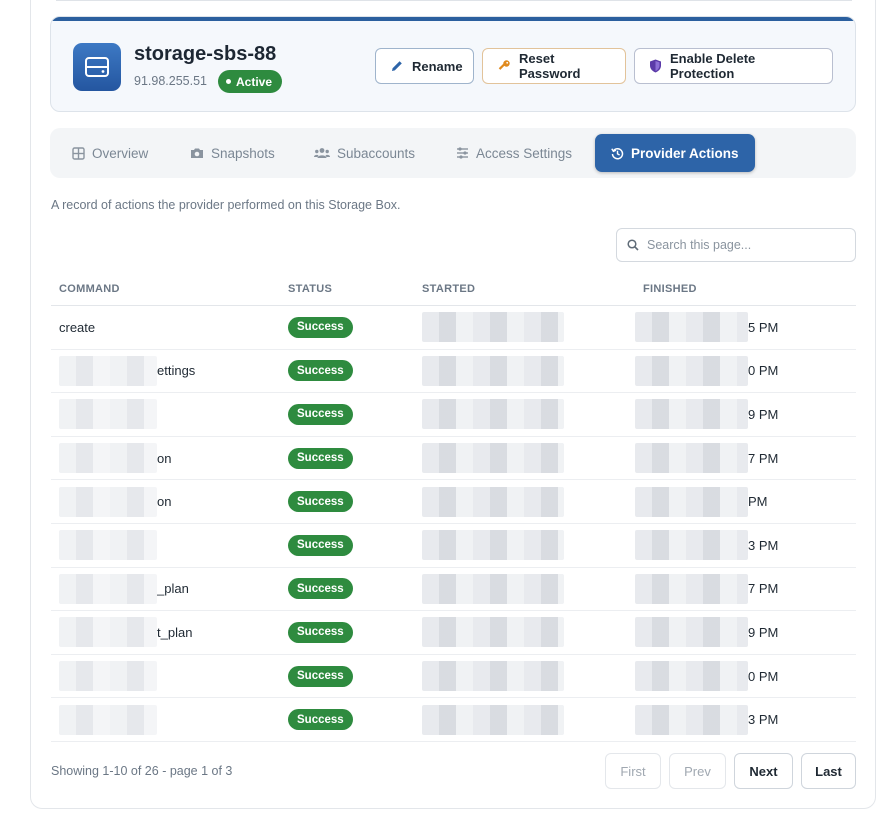  What do you see at coordinates (742, 245) in the screenshot?
I see `search-input` at bounding box center [742, 245].